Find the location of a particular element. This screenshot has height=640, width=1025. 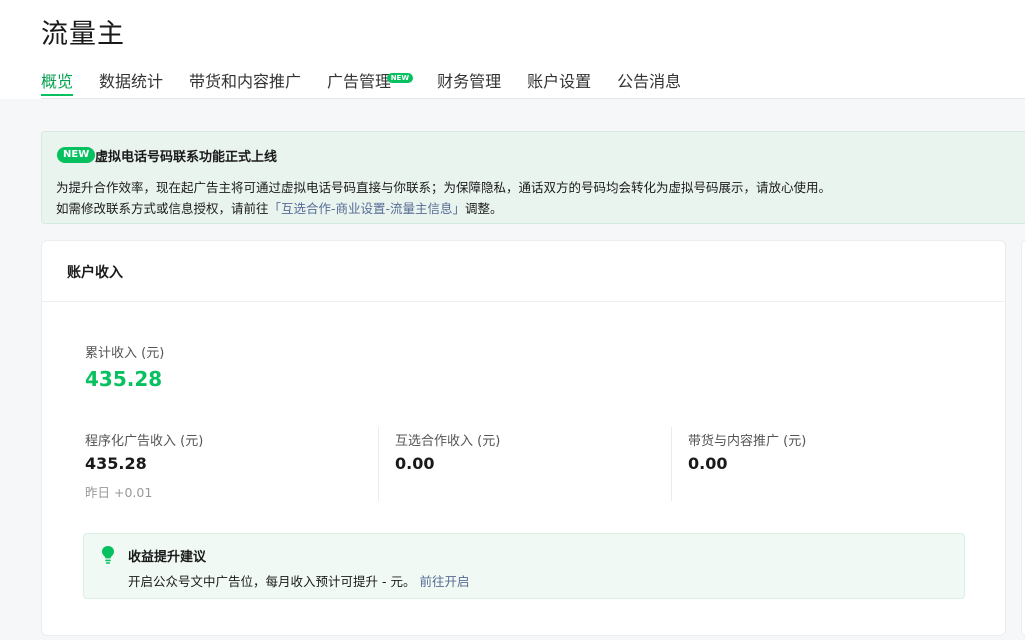

tab-label: 账户设置 is located at coordinates (559, 81).